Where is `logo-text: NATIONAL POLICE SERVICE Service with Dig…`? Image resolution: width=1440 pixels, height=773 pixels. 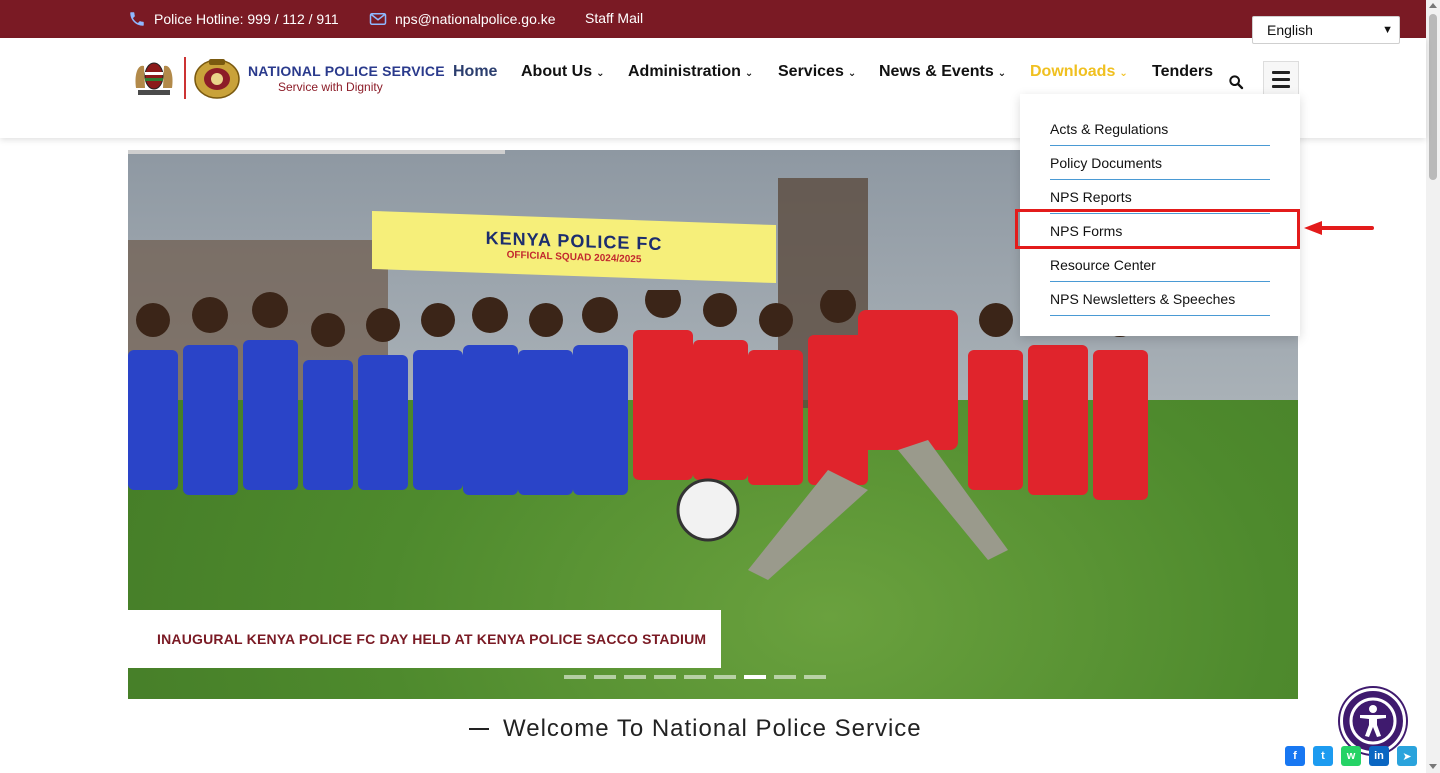
logo-text: NATIONAL POLICE SERVICE Service with Dig… is located at coordinates (346, 78).